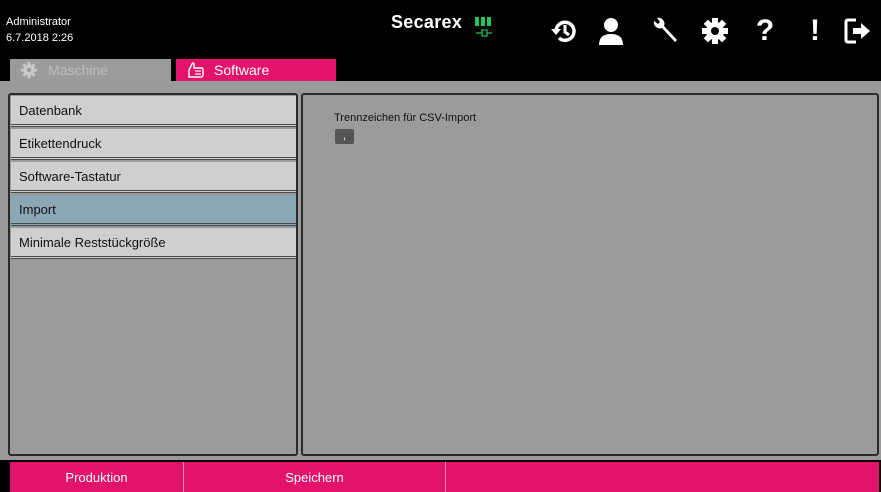  What do you see at coordinates (483, 27) in the screenshot?
I see `battery-status-icon` at bounding box center [483, 27].